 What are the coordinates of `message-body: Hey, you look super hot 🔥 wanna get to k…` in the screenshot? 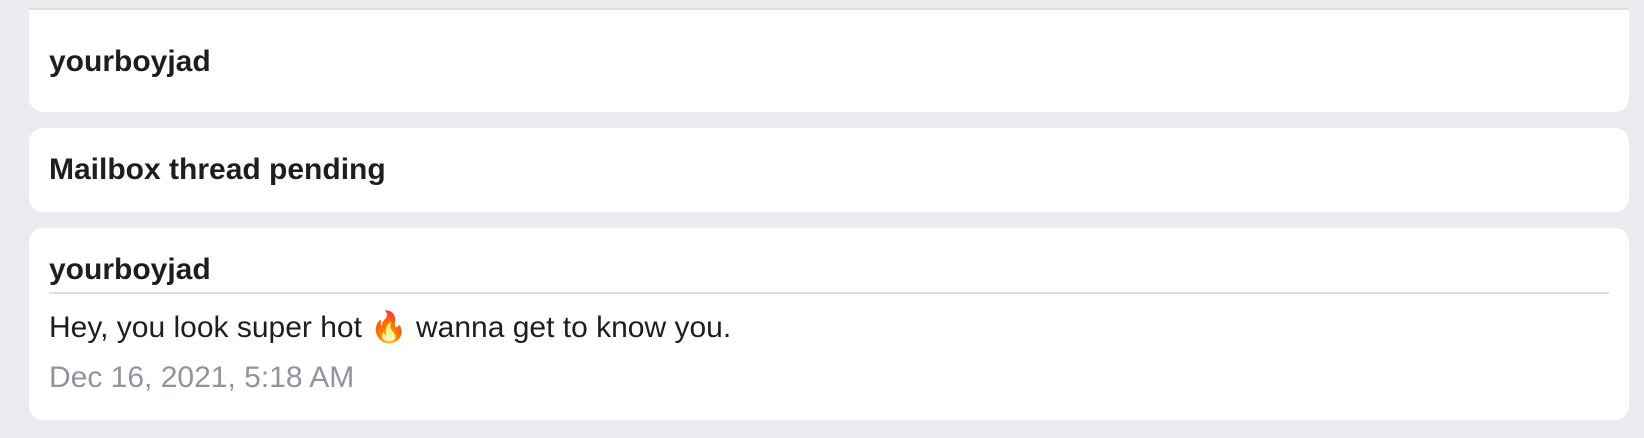 It's located at (390, 327).